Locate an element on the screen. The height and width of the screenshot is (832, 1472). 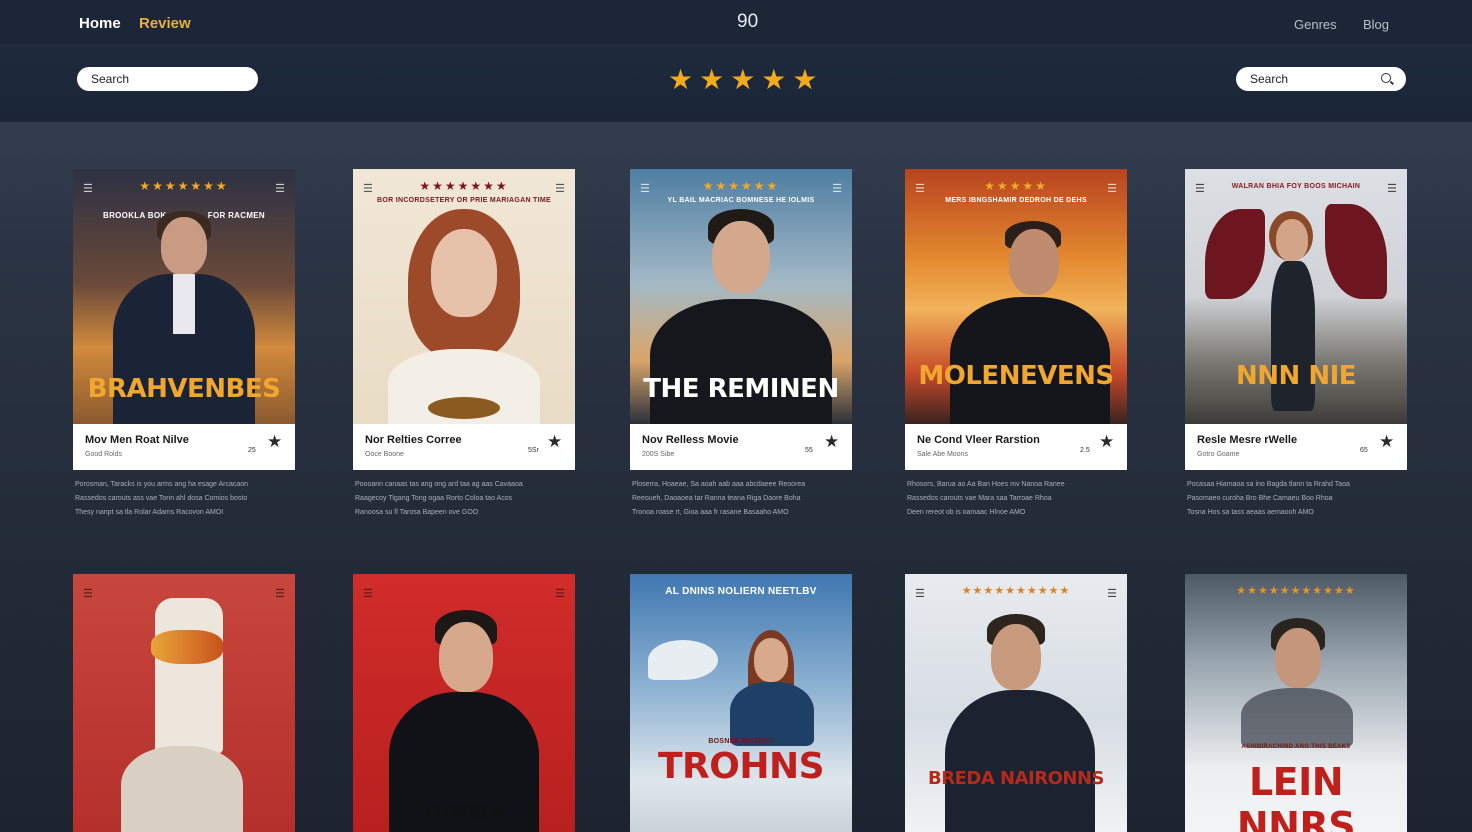
poster-tagline: BOR INCORDSETERY OR PRIE MARIAGAN TIME is located at coordinates (464, 200).